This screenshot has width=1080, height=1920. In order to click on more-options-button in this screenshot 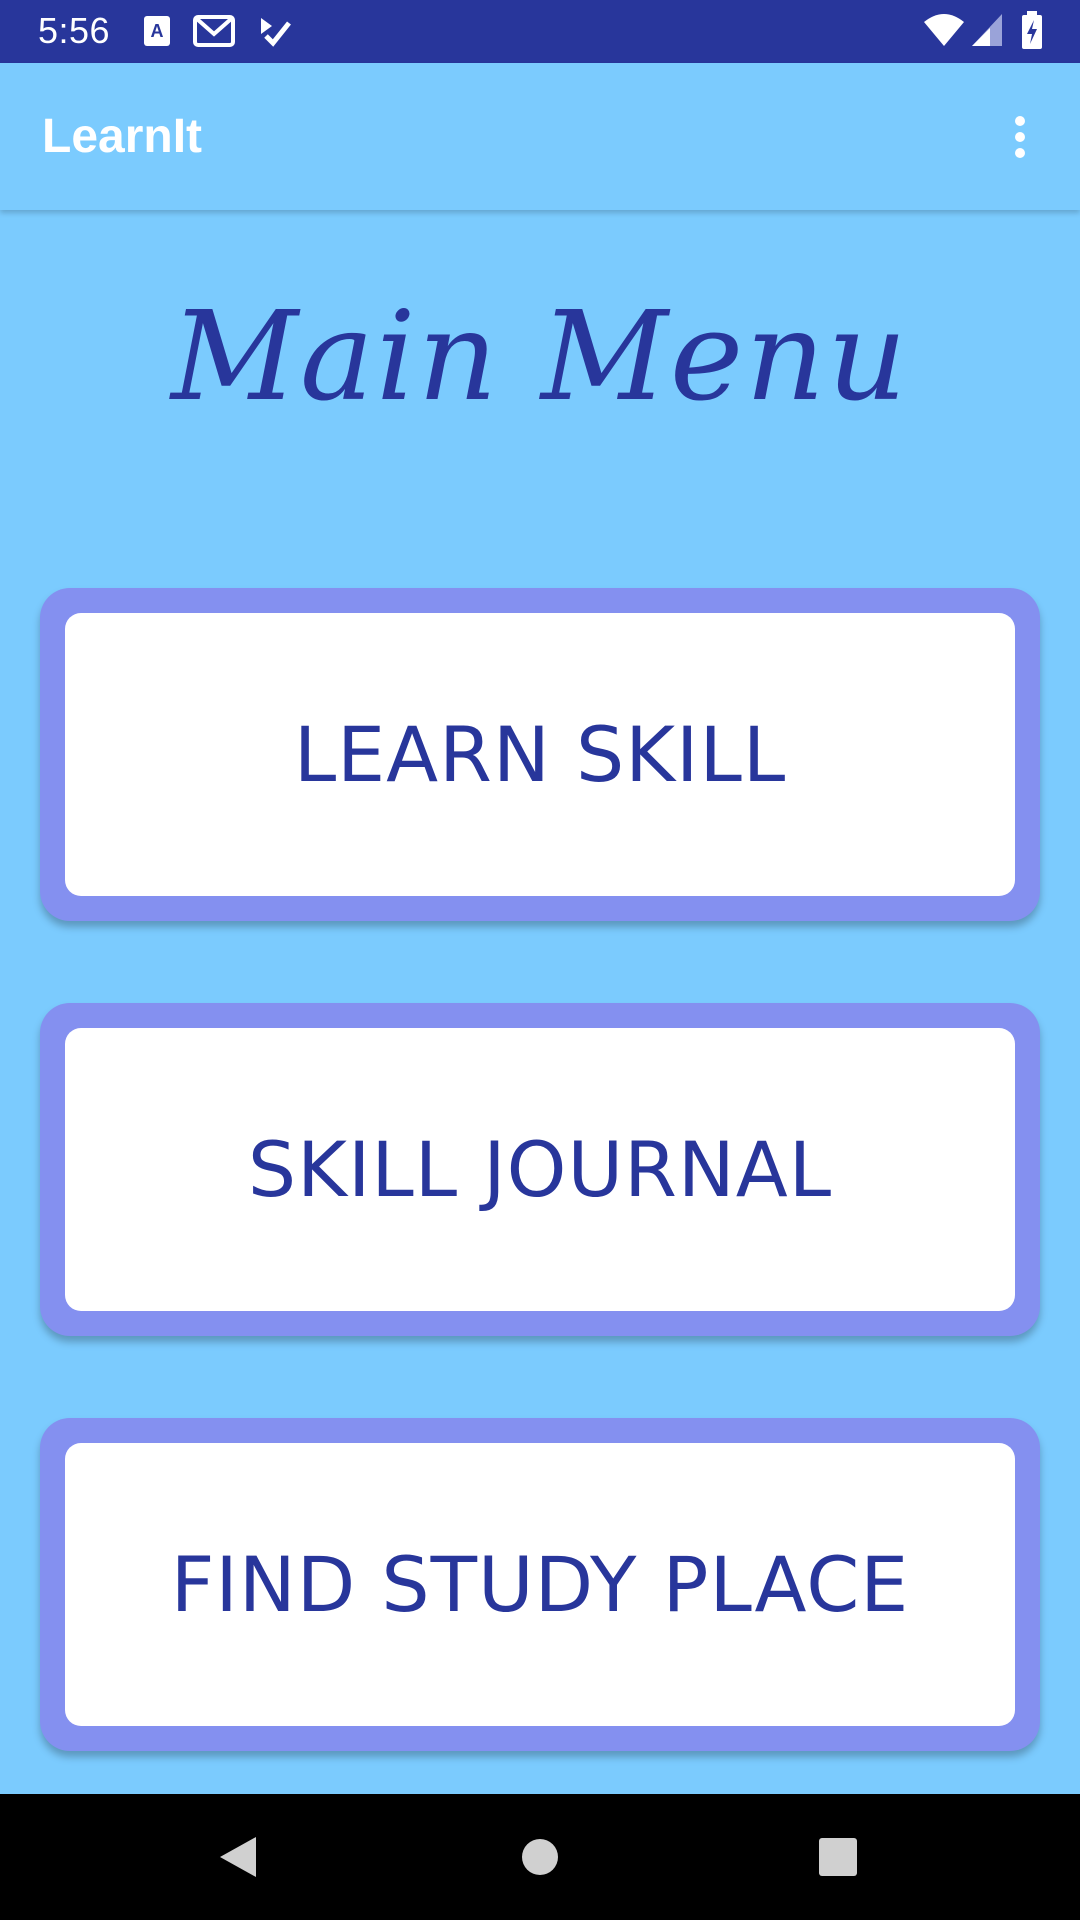, I will do `click(1020, 137)`.